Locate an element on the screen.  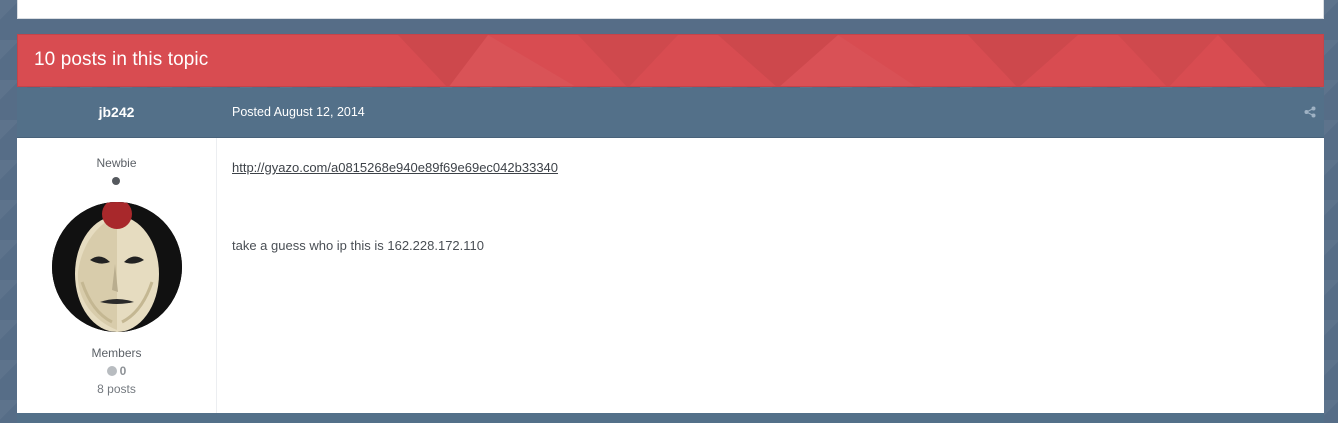
share-icon is located at coordinates (1310, 112).